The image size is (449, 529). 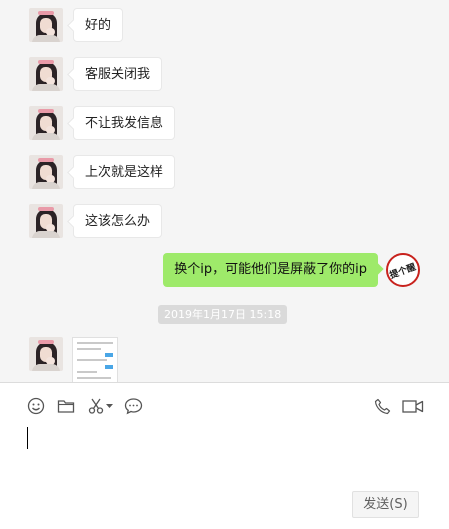 What do you see at coordinates (223, 314) in the screenshot?
I see `timestamp-badge: 2019年1月17日 15:18` at bounding box center [223, 314].